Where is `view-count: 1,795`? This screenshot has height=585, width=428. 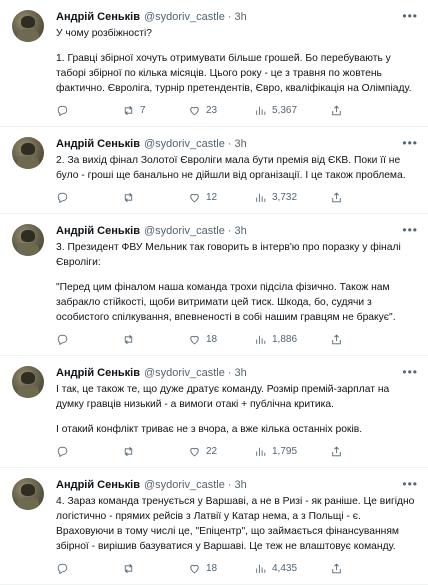 view-count: 1,795 is located at coordinates (285, 451).